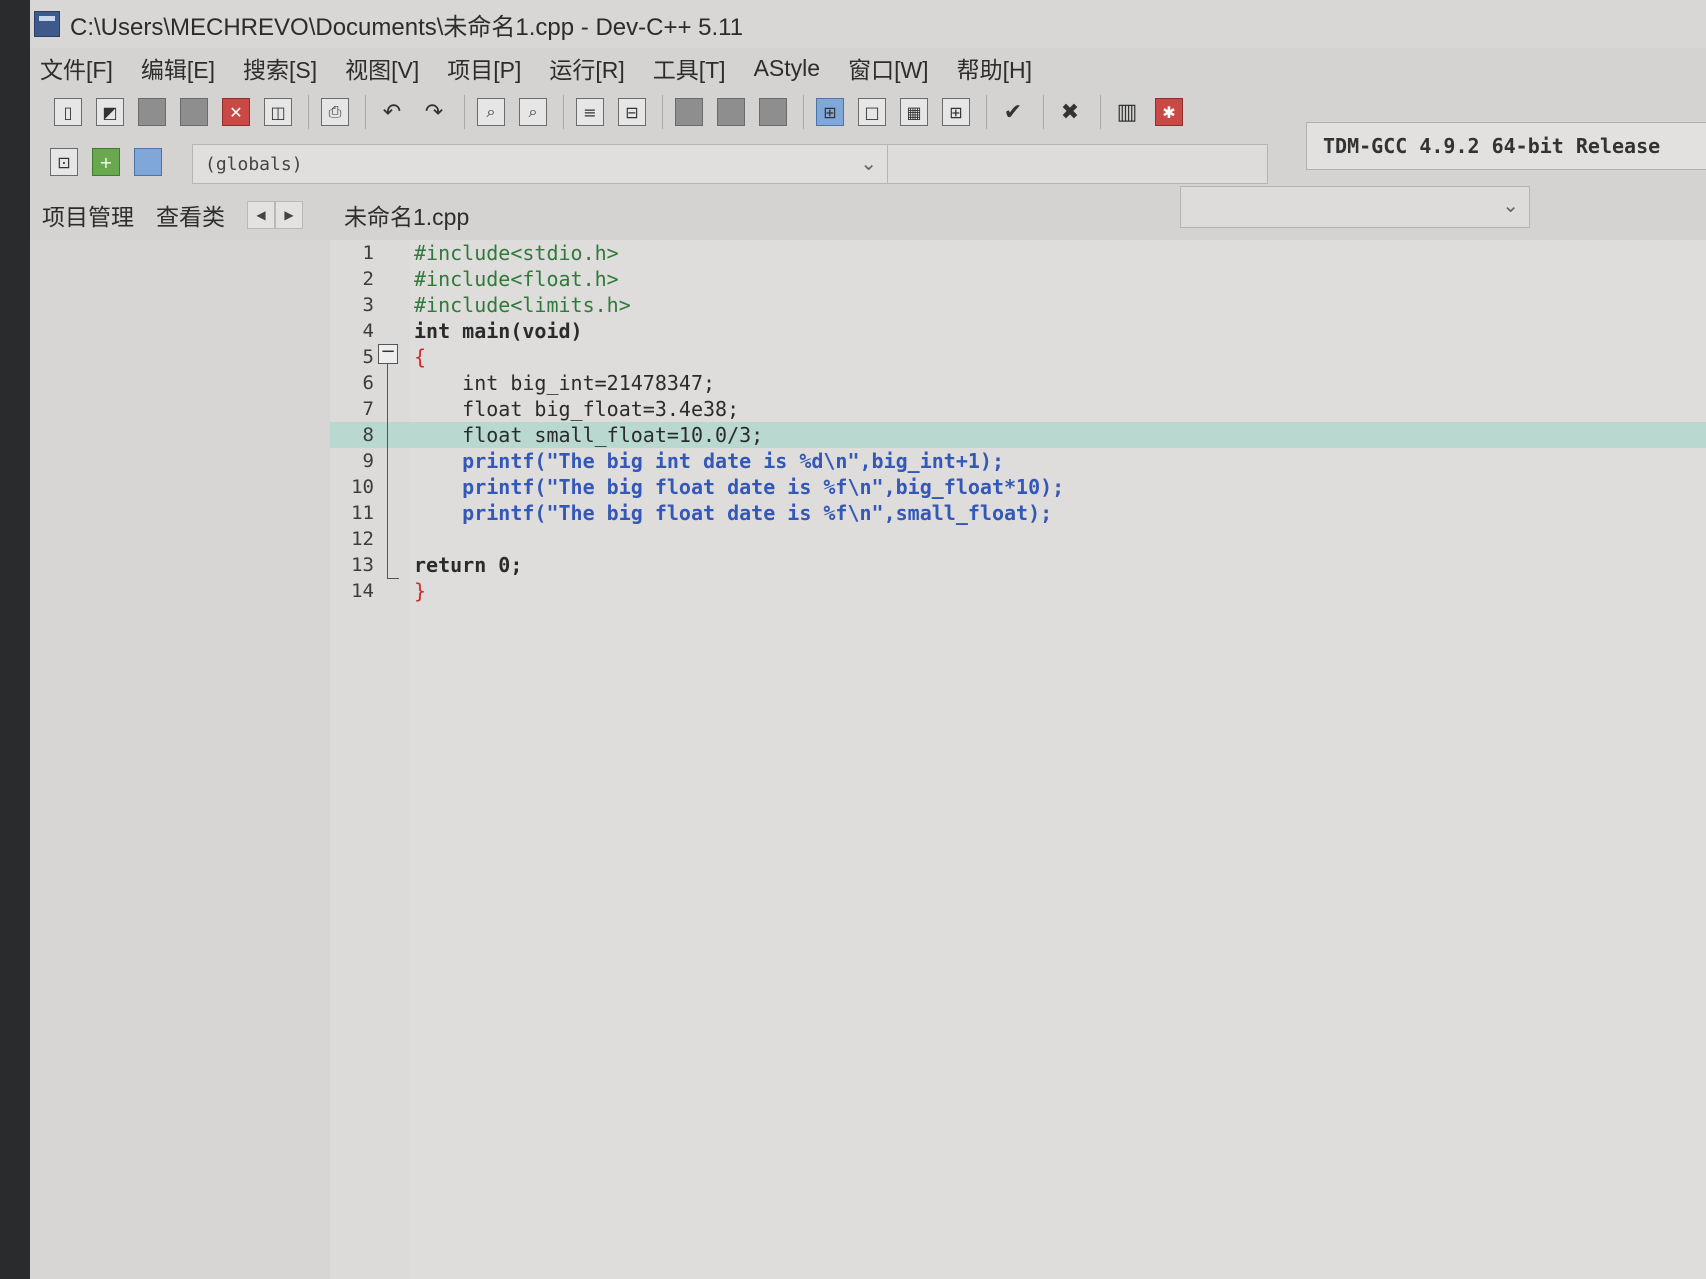 This screenshot has width=1706, height=1279. I want to click on print-icon: ⎙, so click(335, 112).